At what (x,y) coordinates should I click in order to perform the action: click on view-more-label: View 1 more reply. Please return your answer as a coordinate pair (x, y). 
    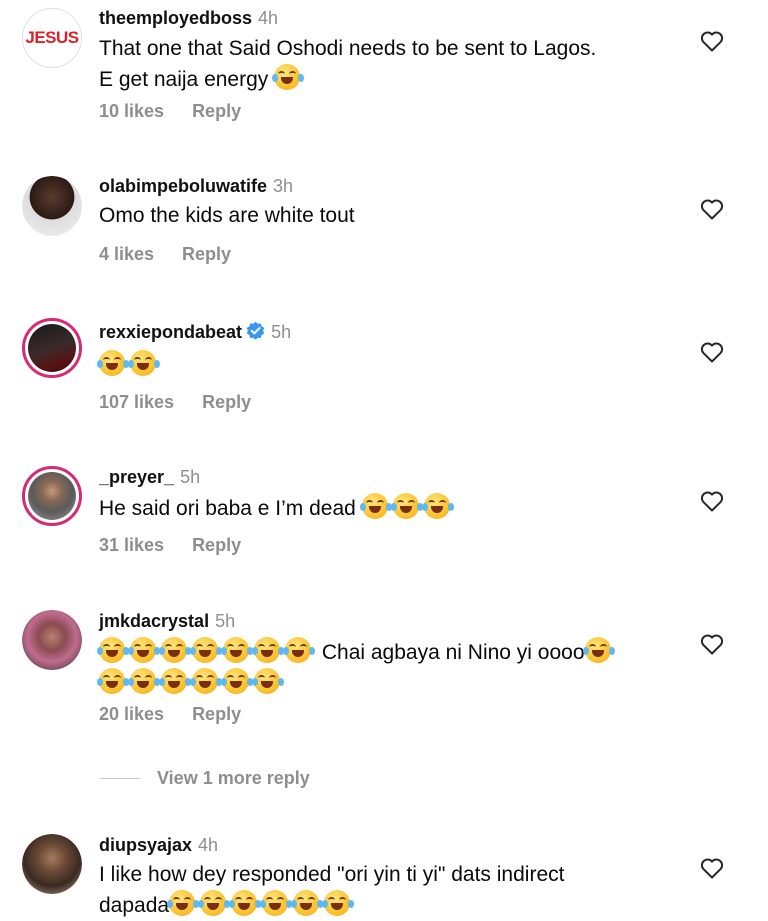
    Looking at the image, I should click on (233, 778).